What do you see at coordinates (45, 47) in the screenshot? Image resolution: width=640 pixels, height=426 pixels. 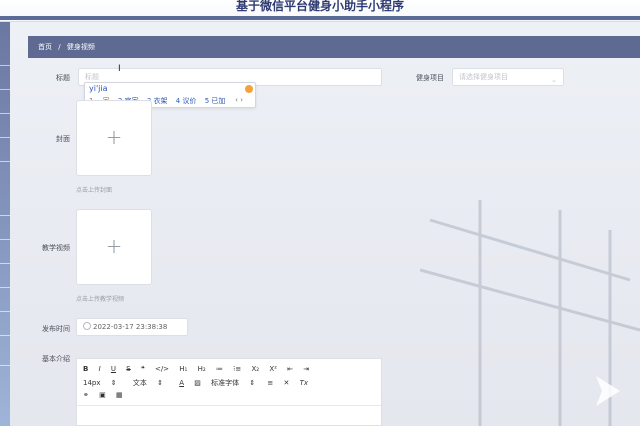 I see `breadcrumb-home: 首页` at bounding box center [45, 47].